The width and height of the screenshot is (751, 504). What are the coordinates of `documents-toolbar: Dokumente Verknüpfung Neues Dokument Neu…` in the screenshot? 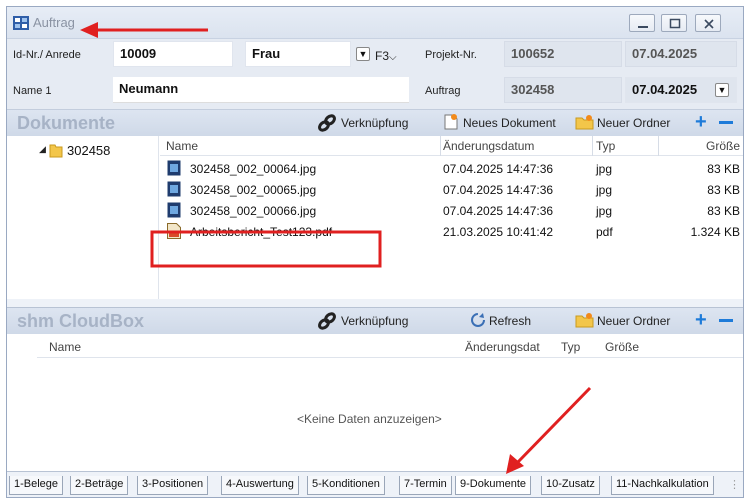 It's located at (375, 123).